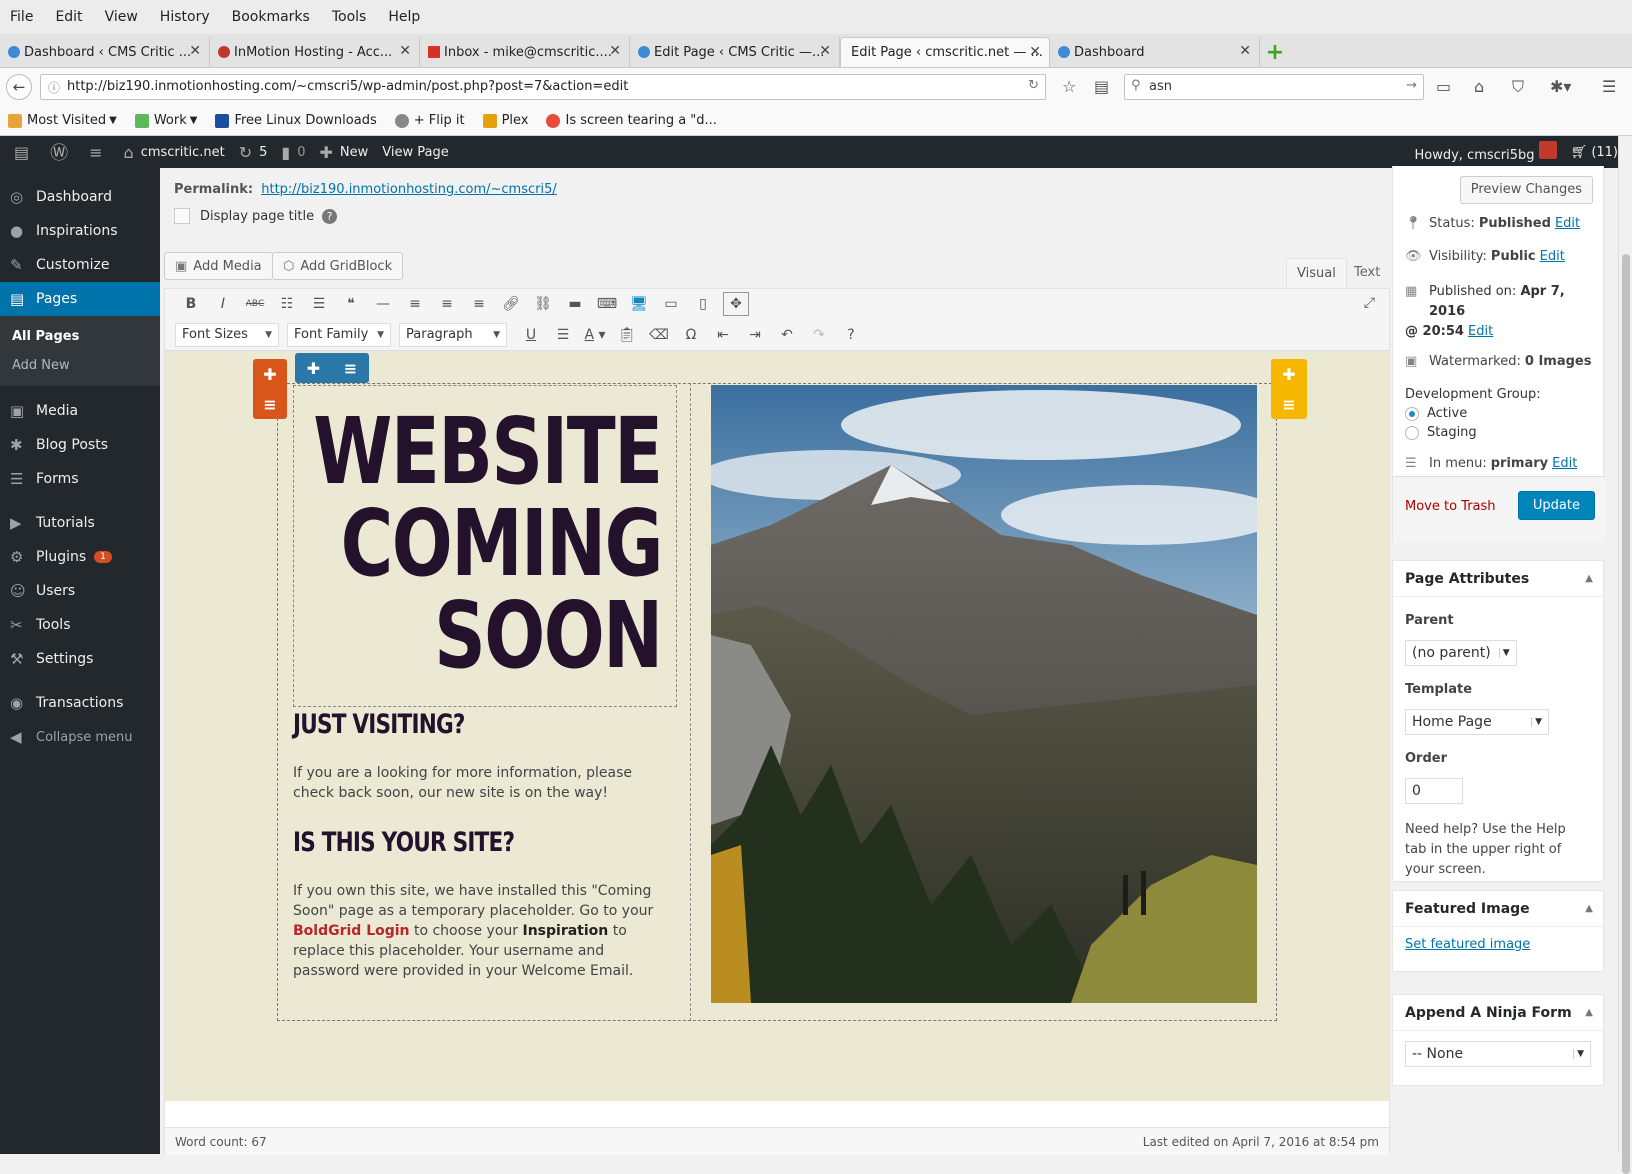 Image resolution: width=1632 pixels, height=1174 pixels. What do you see at coordinates (1069, 86) in the screenshot?
I see `star-icon: ☆` at bounding box center [1069, 86].